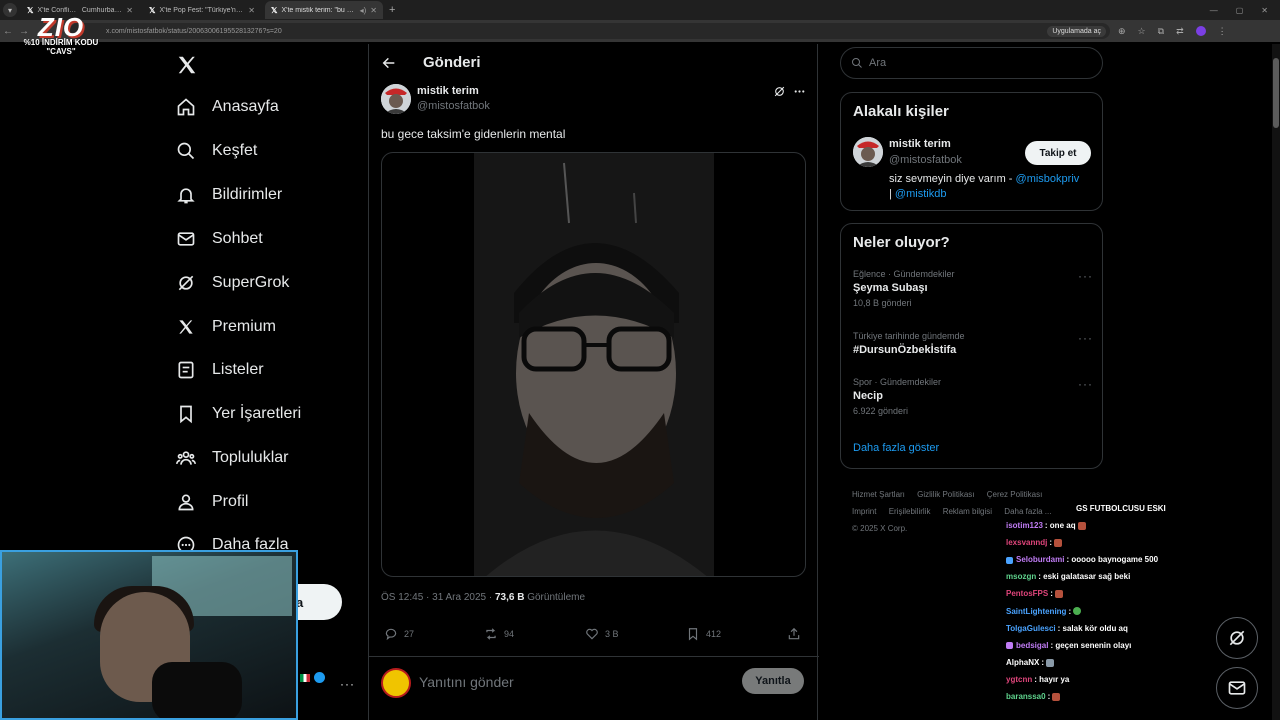  What do you see at coordinates (1222, 31) in the screenshot?
I see `browser-menu-icon: ⋮` at bounding box center [1222, 31].